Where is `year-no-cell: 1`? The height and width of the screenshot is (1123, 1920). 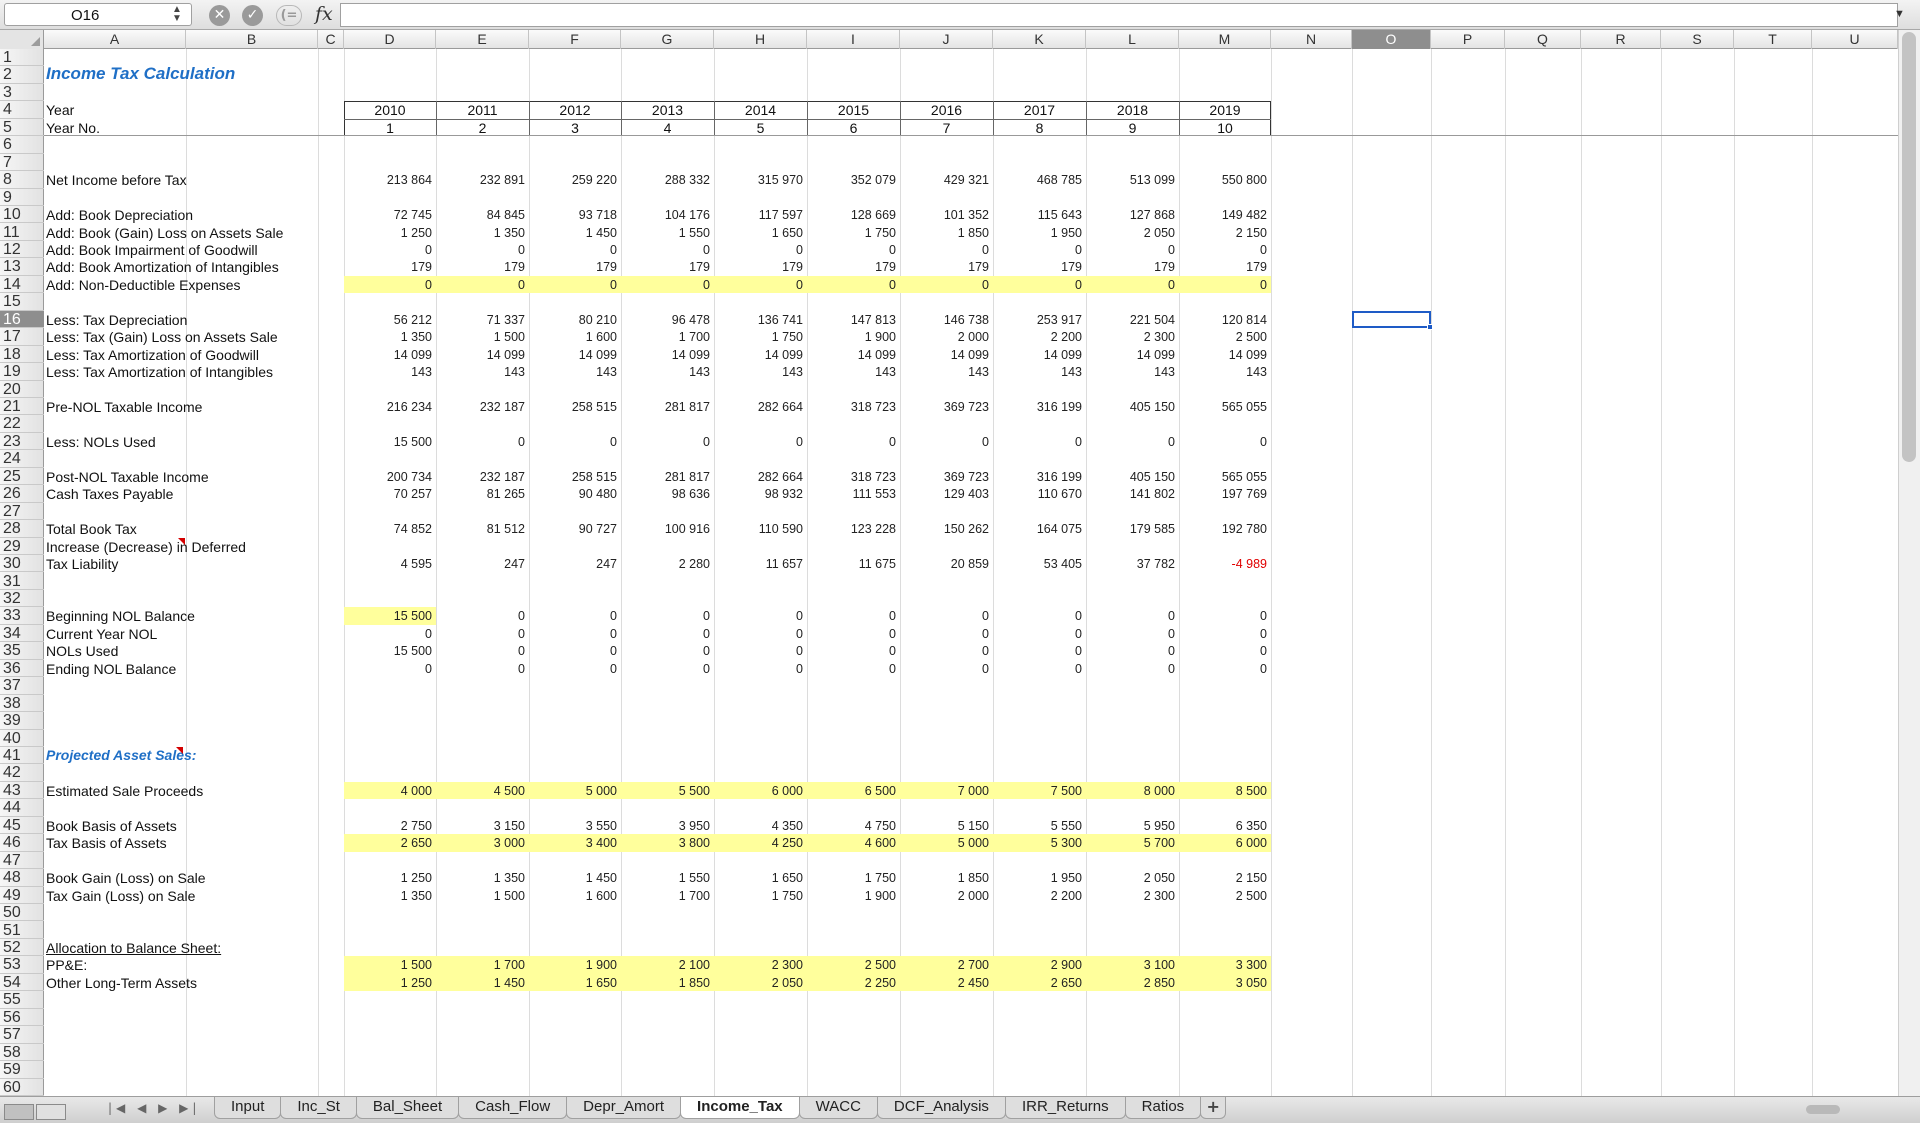 year-no-cell: 1 is located at coordinates (390, 128).